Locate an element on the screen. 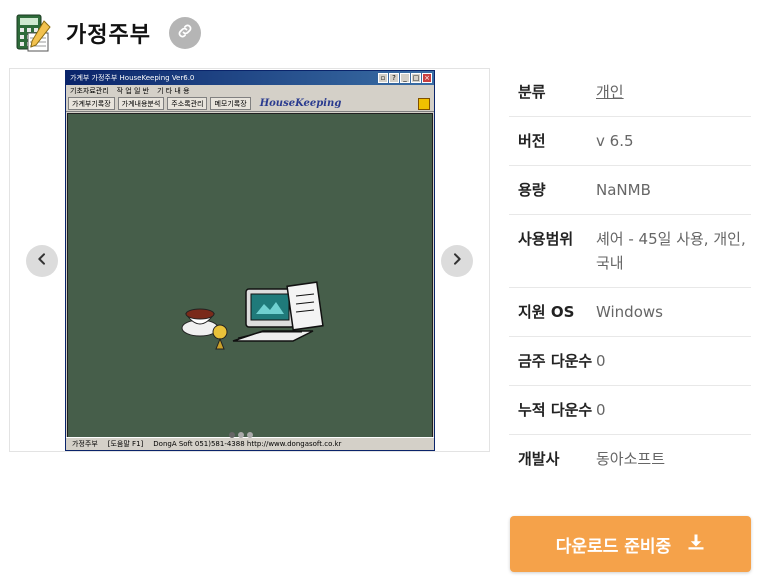 Image resolution: width=761 pixels, height=582 pixels. maximize-icon: □ is located at coordinates (416, 78).